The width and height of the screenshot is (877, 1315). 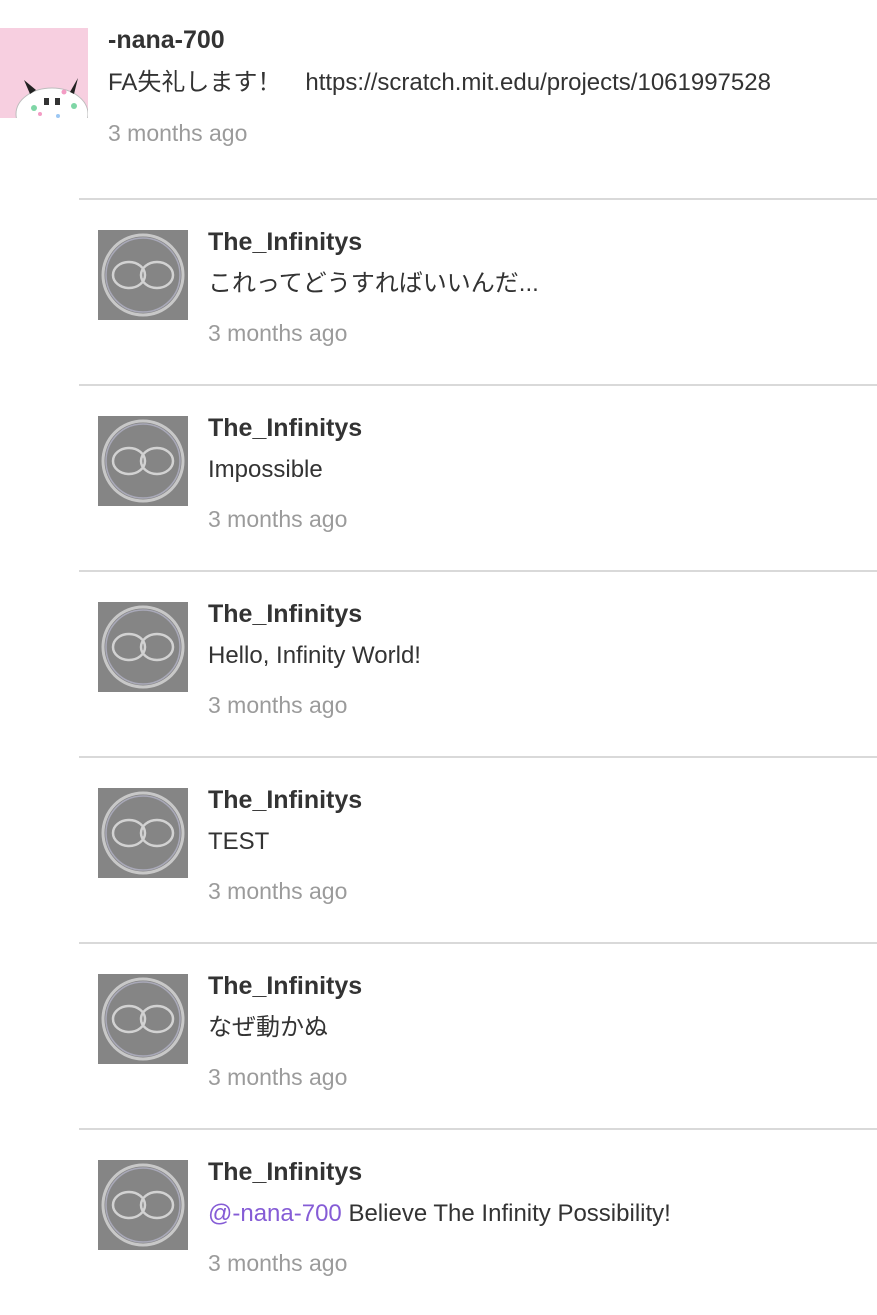 What do you see at coordinates (478, 478) in the screenshot?
I see `reply-comment: The_Infinitys Impossible 3 months ago` at bounding box center [478, 478].